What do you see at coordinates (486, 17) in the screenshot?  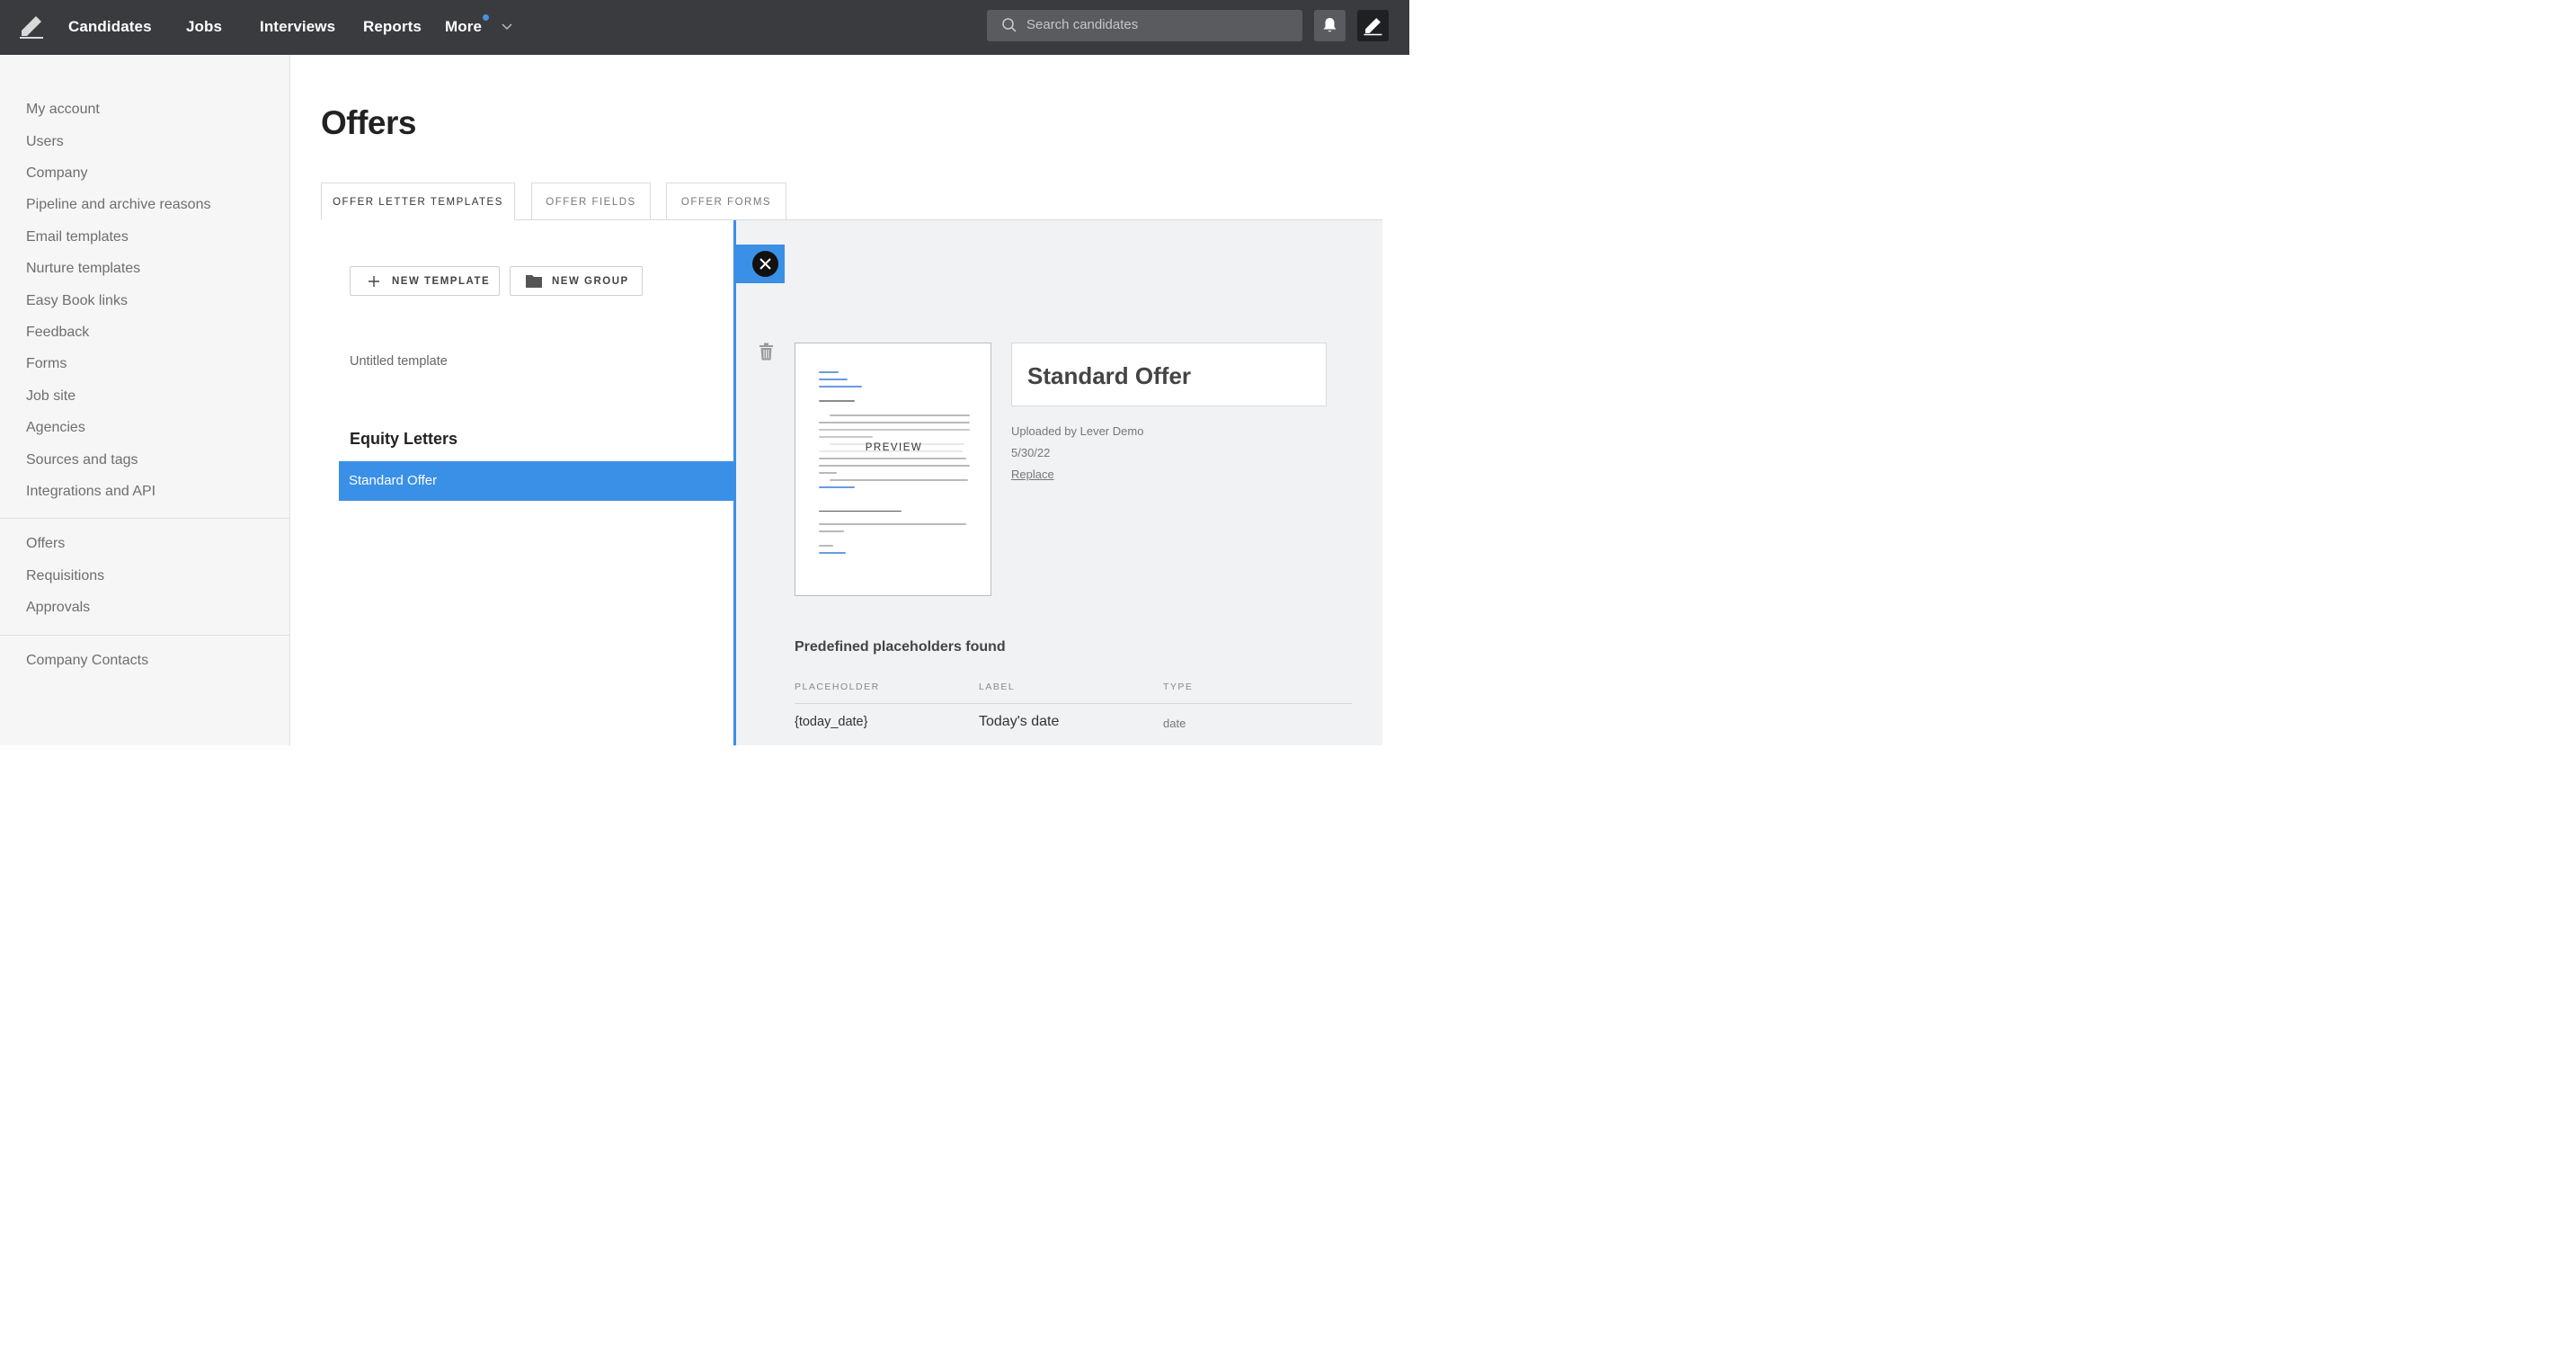 I see `notification-dot` at bounding box center [486, 17].